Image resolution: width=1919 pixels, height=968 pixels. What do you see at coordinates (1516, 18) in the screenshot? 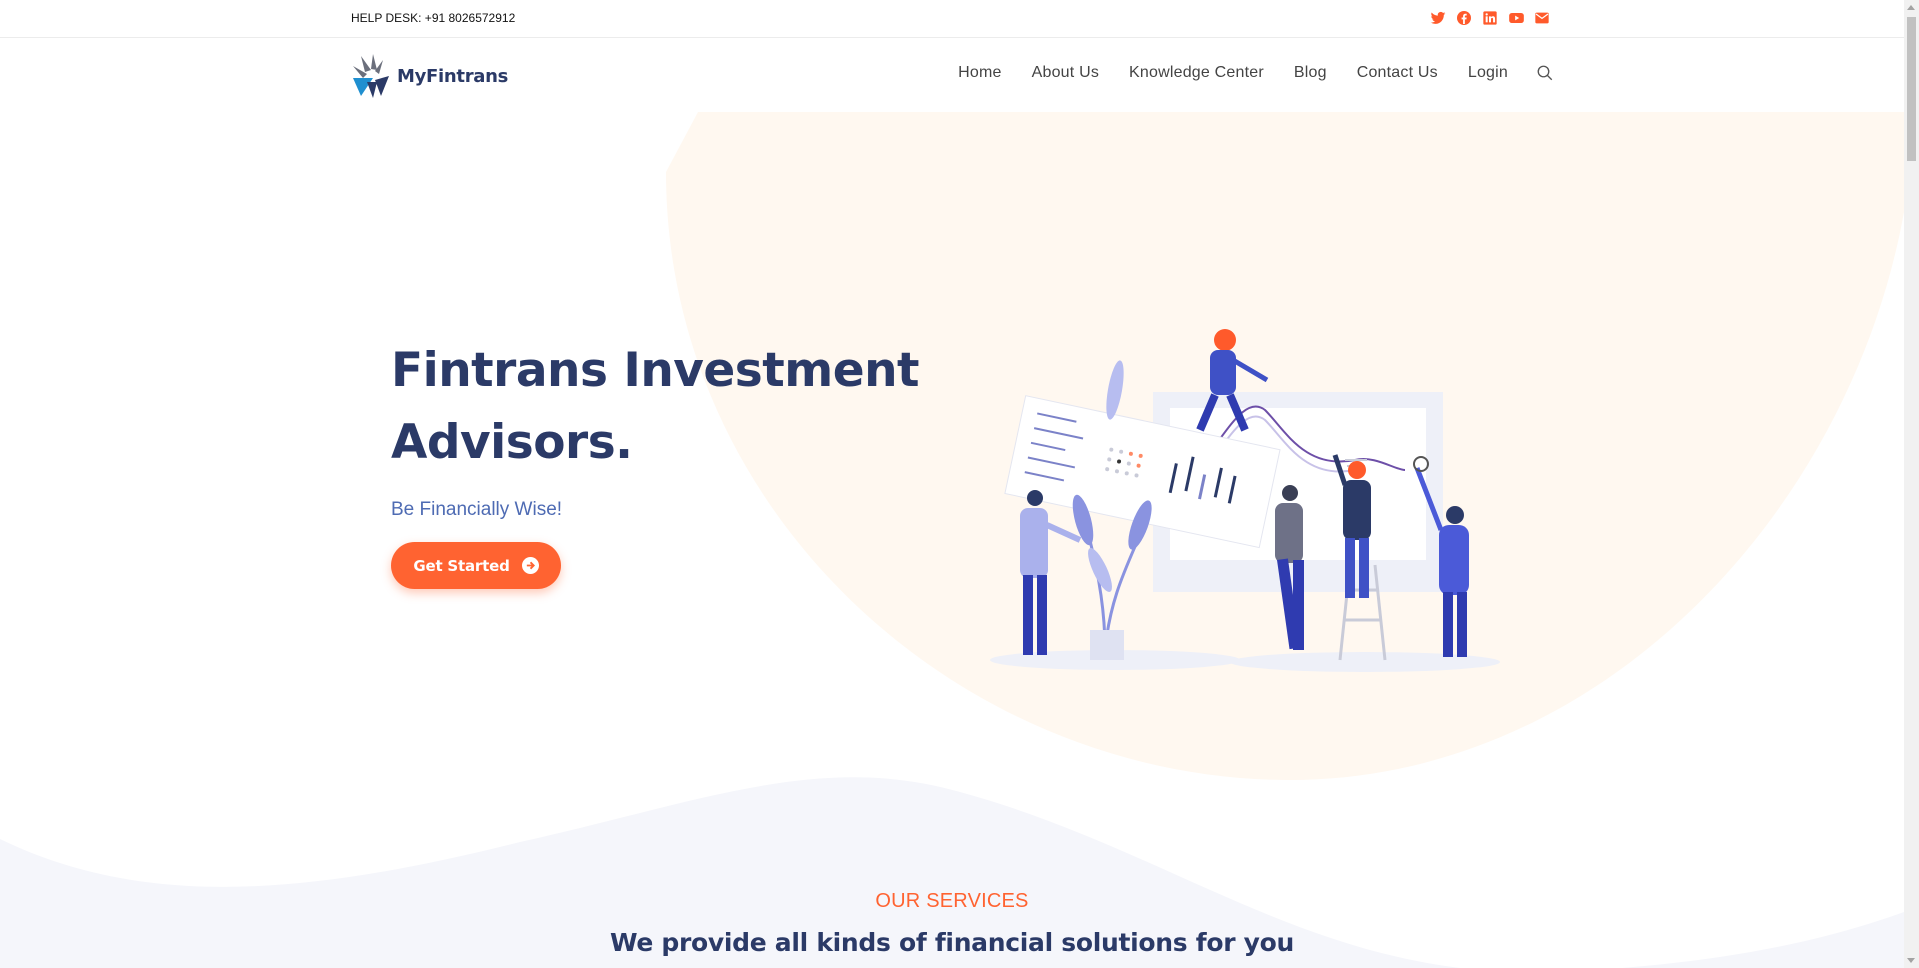
I see `youtube-icon` at bounding box center [1516, 18].